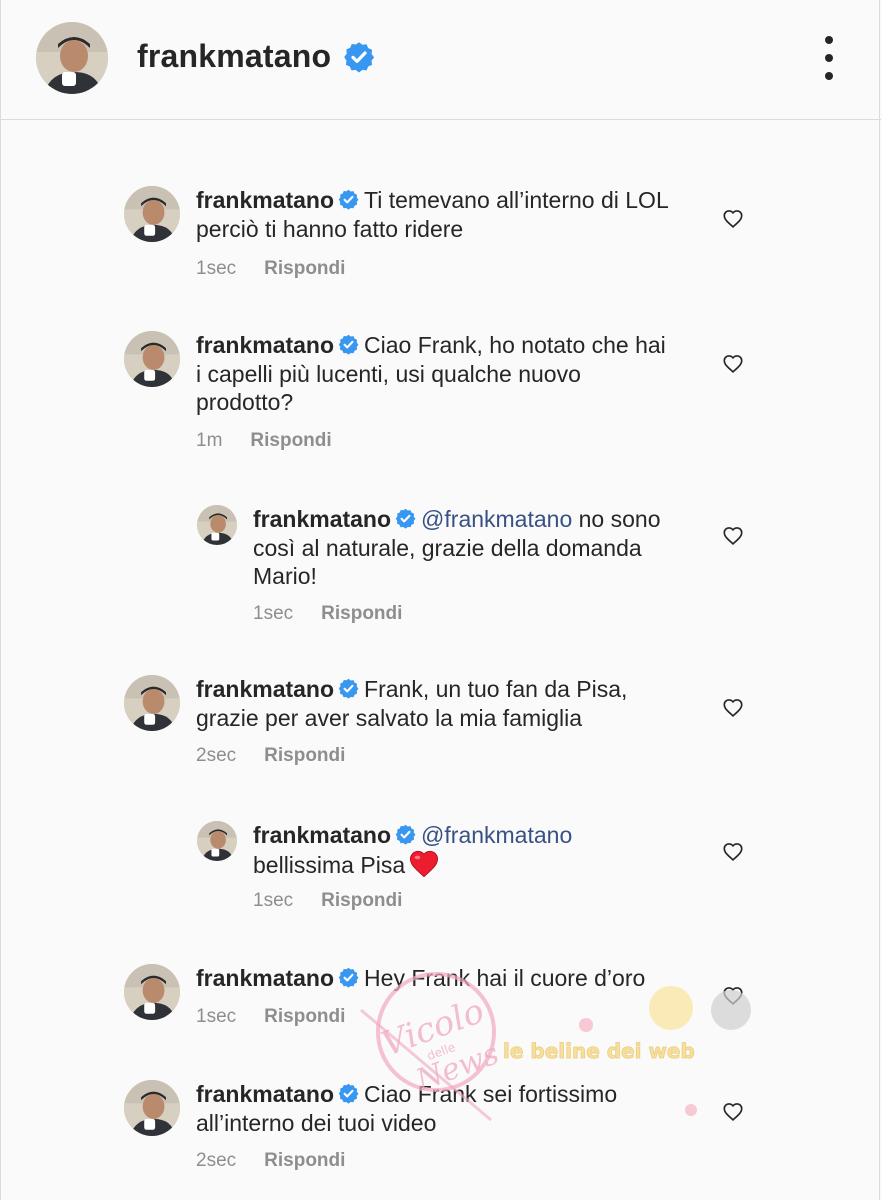  Describe the element at coordinates (441, 60) in the screenshot. I see `post-header: frankmatano` at that location.